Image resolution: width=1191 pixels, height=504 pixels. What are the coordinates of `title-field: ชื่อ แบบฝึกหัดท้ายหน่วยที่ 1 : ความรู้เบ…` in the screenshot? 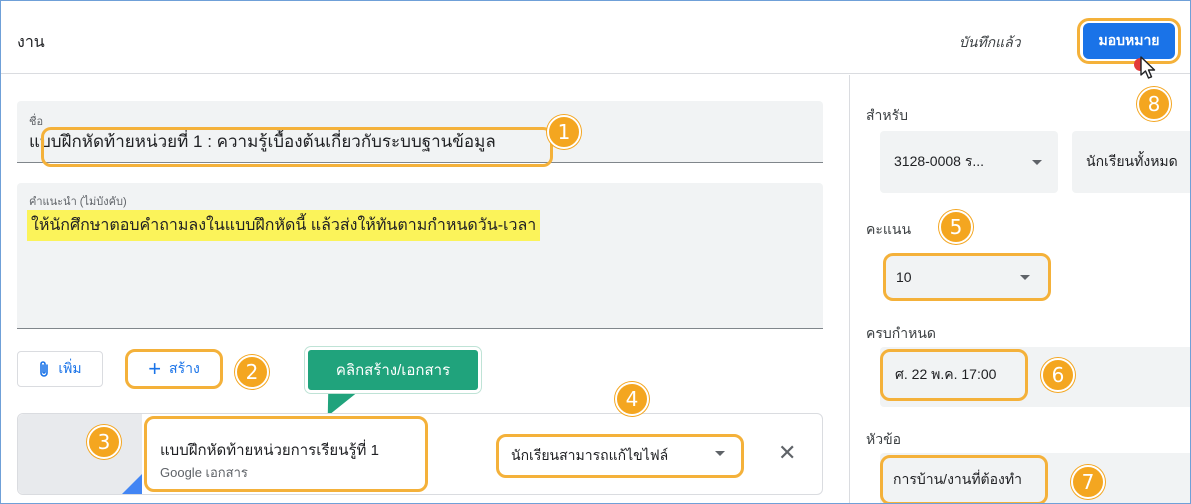 It's located at (420, 134).